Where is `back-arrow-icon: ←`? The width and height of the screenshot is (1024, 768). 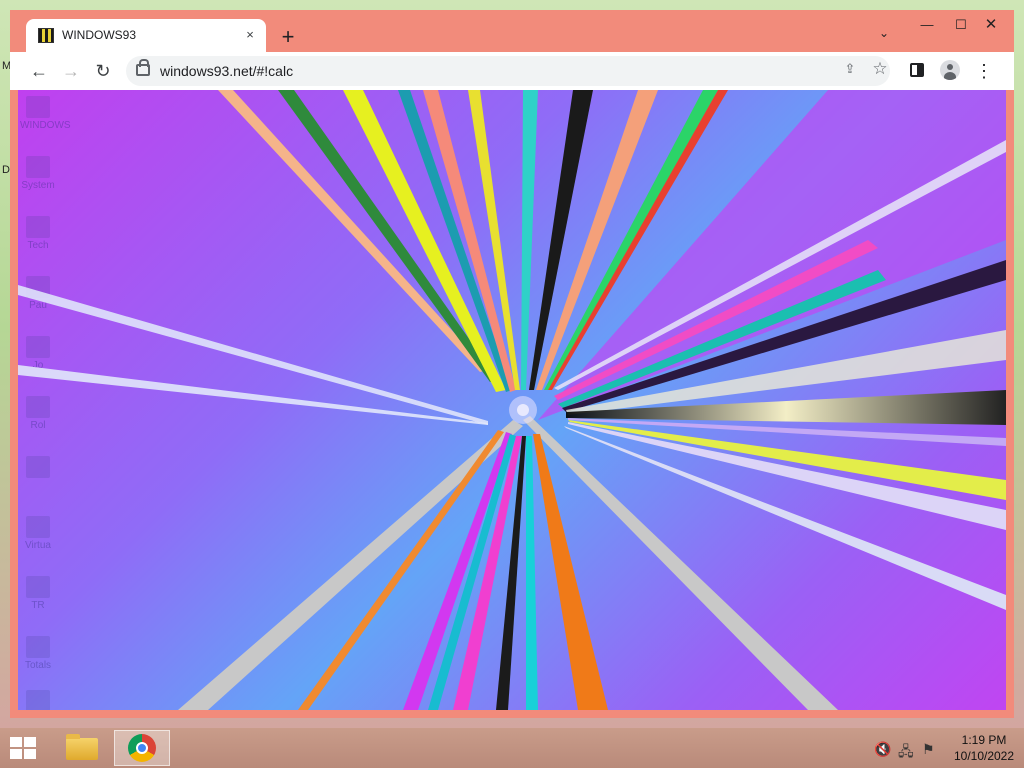
back-arrow-icon: ← is located at coordinates (39, 71).